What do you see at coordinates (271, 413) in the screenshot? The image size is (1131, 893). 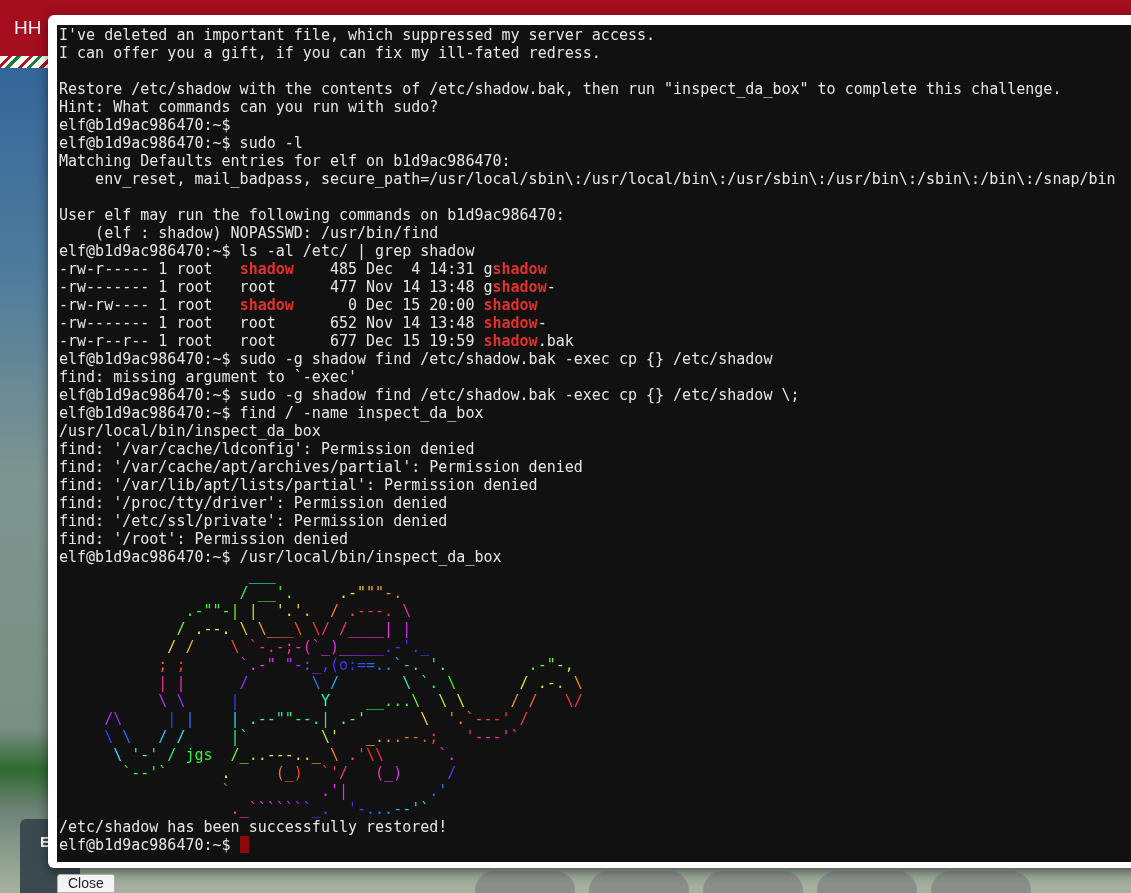 I see `terminal-line: elf@b1d9ac986470:~$ find / -name inspect_da_box` at bounding box center [271, 413].